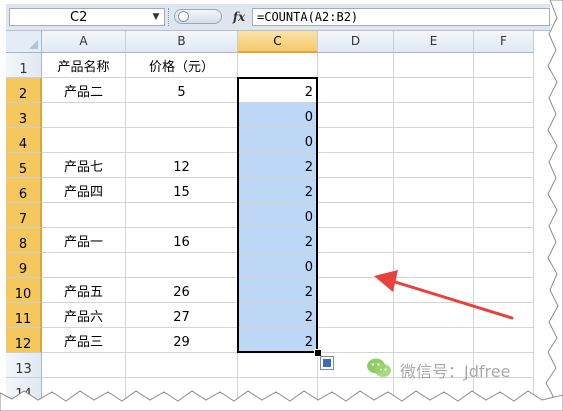 The image size is (563, 411). Describe the element at coordinates (278, 90) in the screenshot. I see `cell-c2: 2` at that location.